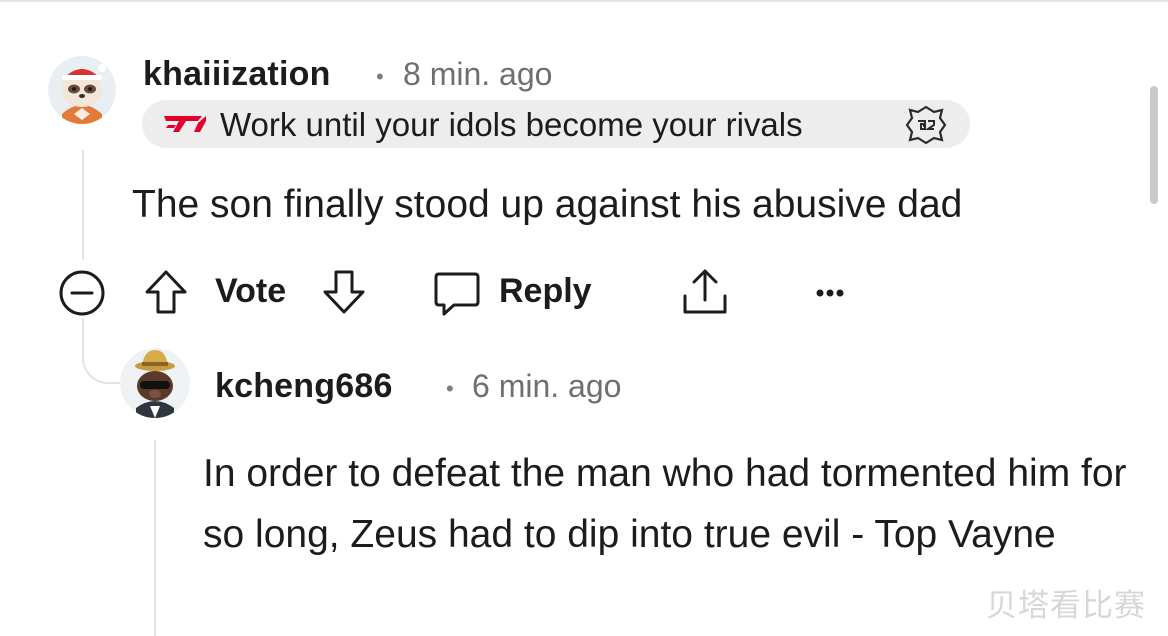  What do you see at coordinates (1154, 145) in the screenshot?
I see `scrollbar` at bounding box center [1154, 145].